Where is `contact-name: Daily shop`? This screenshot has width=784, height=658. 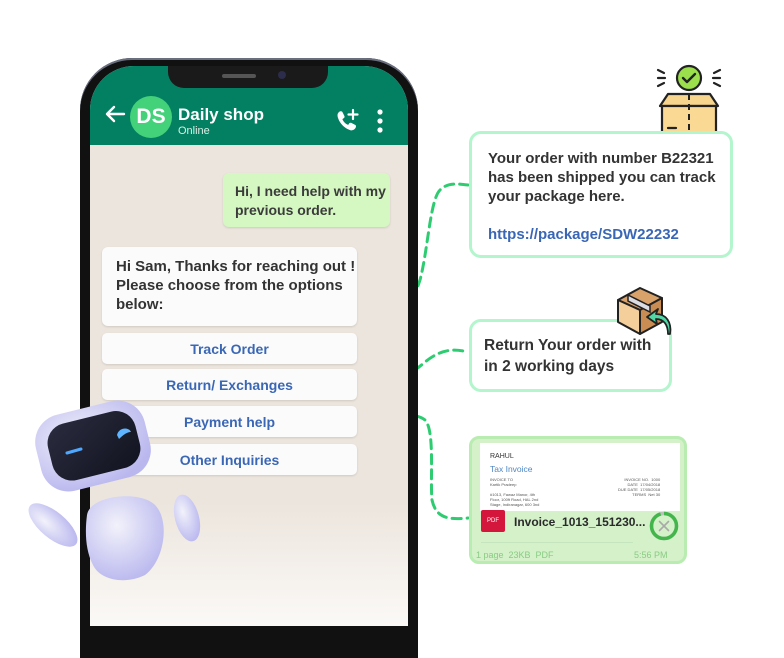
contact-name: Daily shop is located at coordinates (221, 114).